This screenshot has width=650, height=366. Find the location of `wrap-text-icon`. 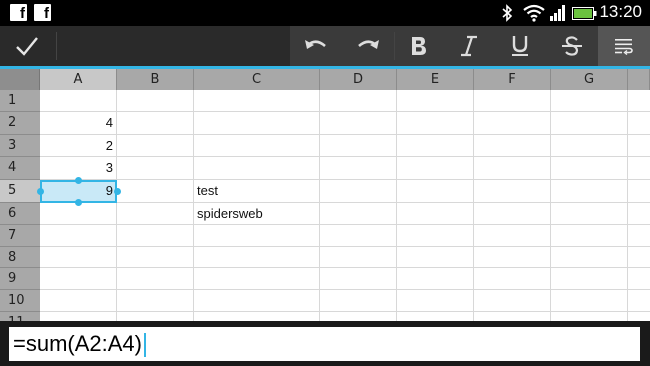

wrap-text-icon is located at coordinates (624, 47).